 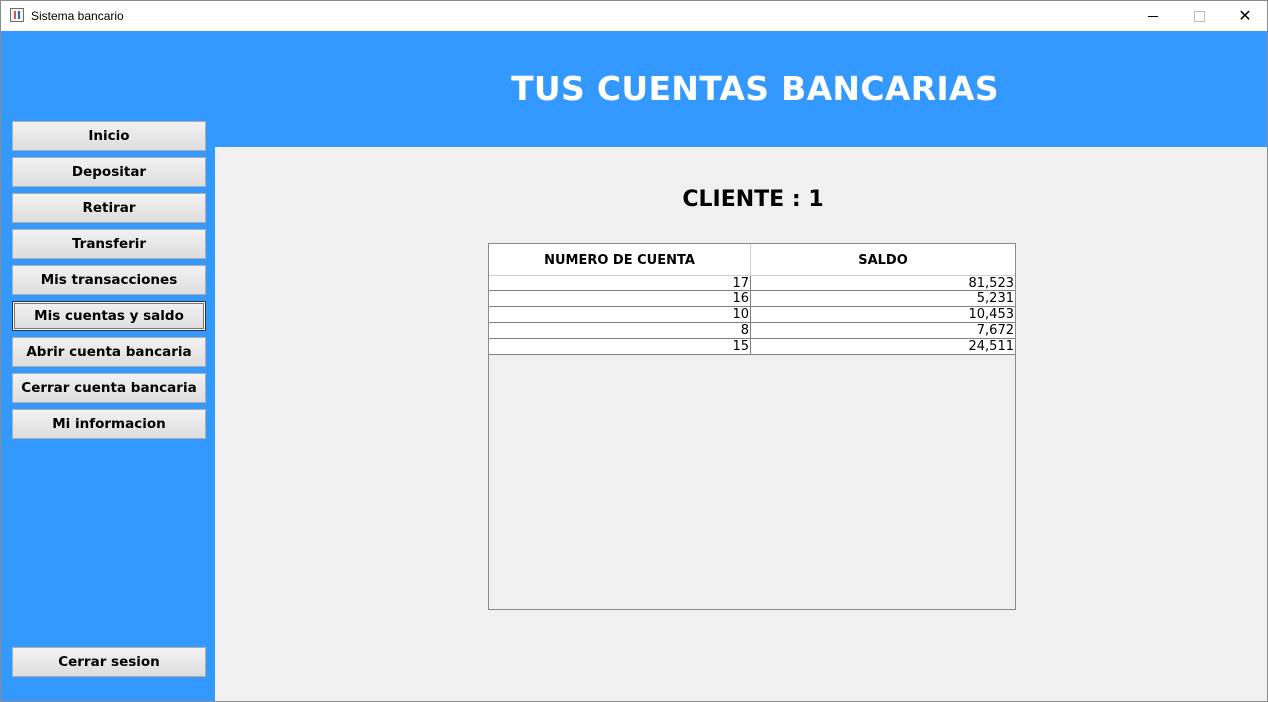 I want to click on table-row: 16 5,231, so click(x=752, y=299).